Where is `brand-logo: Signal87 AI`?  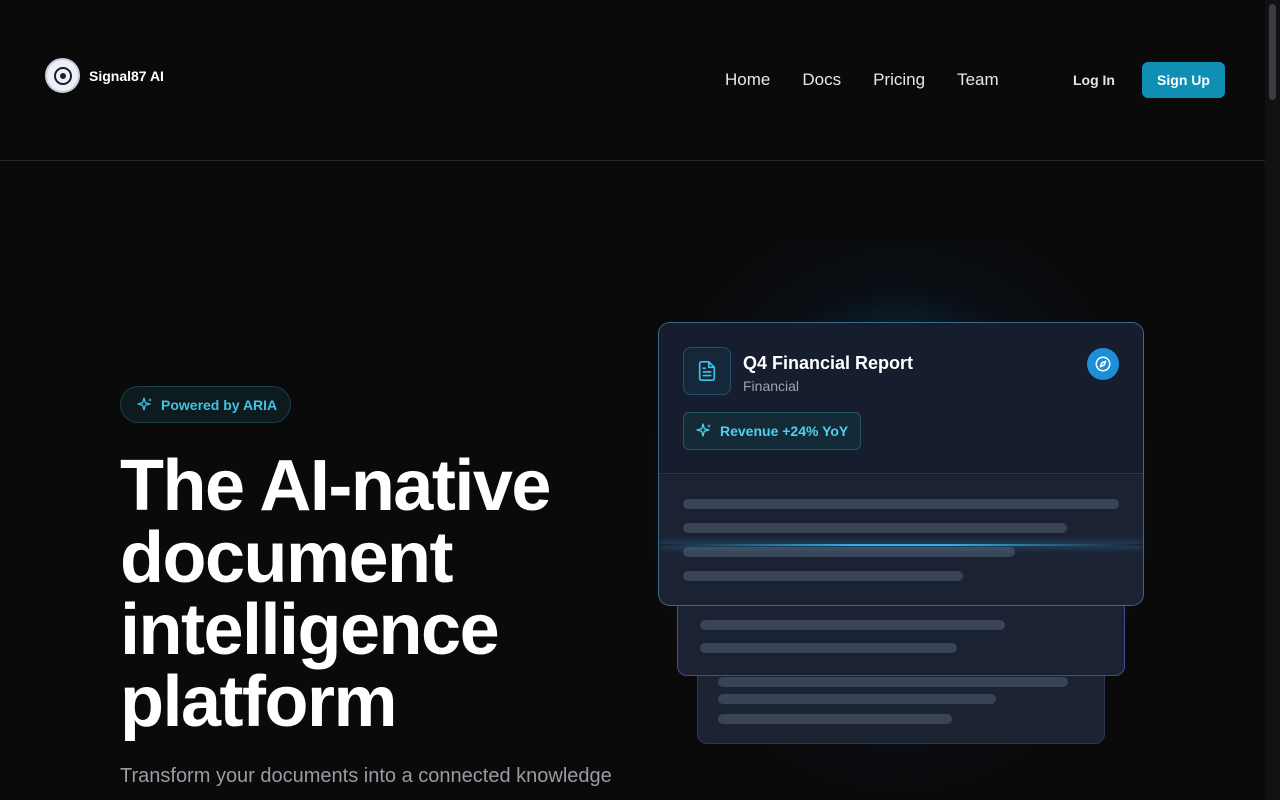
brand-logo: Signal87 AI is located at coordinates (104, 75).